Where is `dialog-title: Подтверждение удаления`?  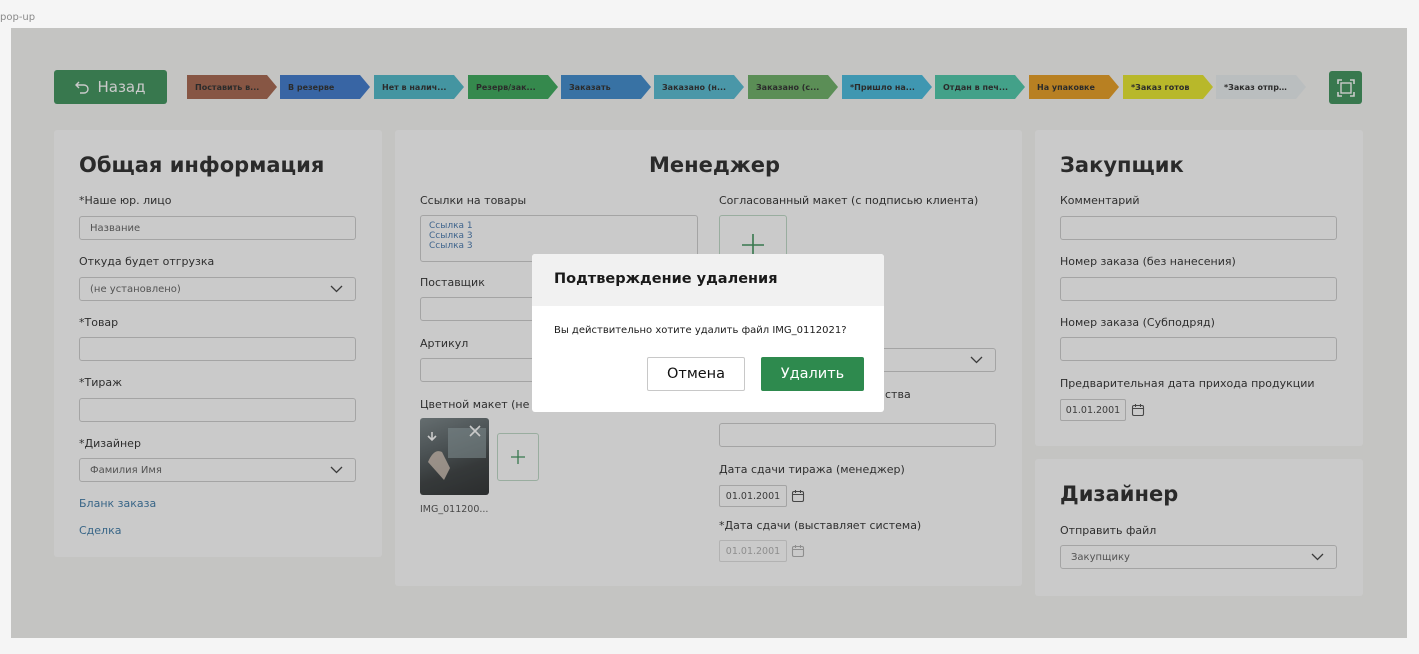 dialog-title: Подтверждение удаления is located at coordinates (666, 279).